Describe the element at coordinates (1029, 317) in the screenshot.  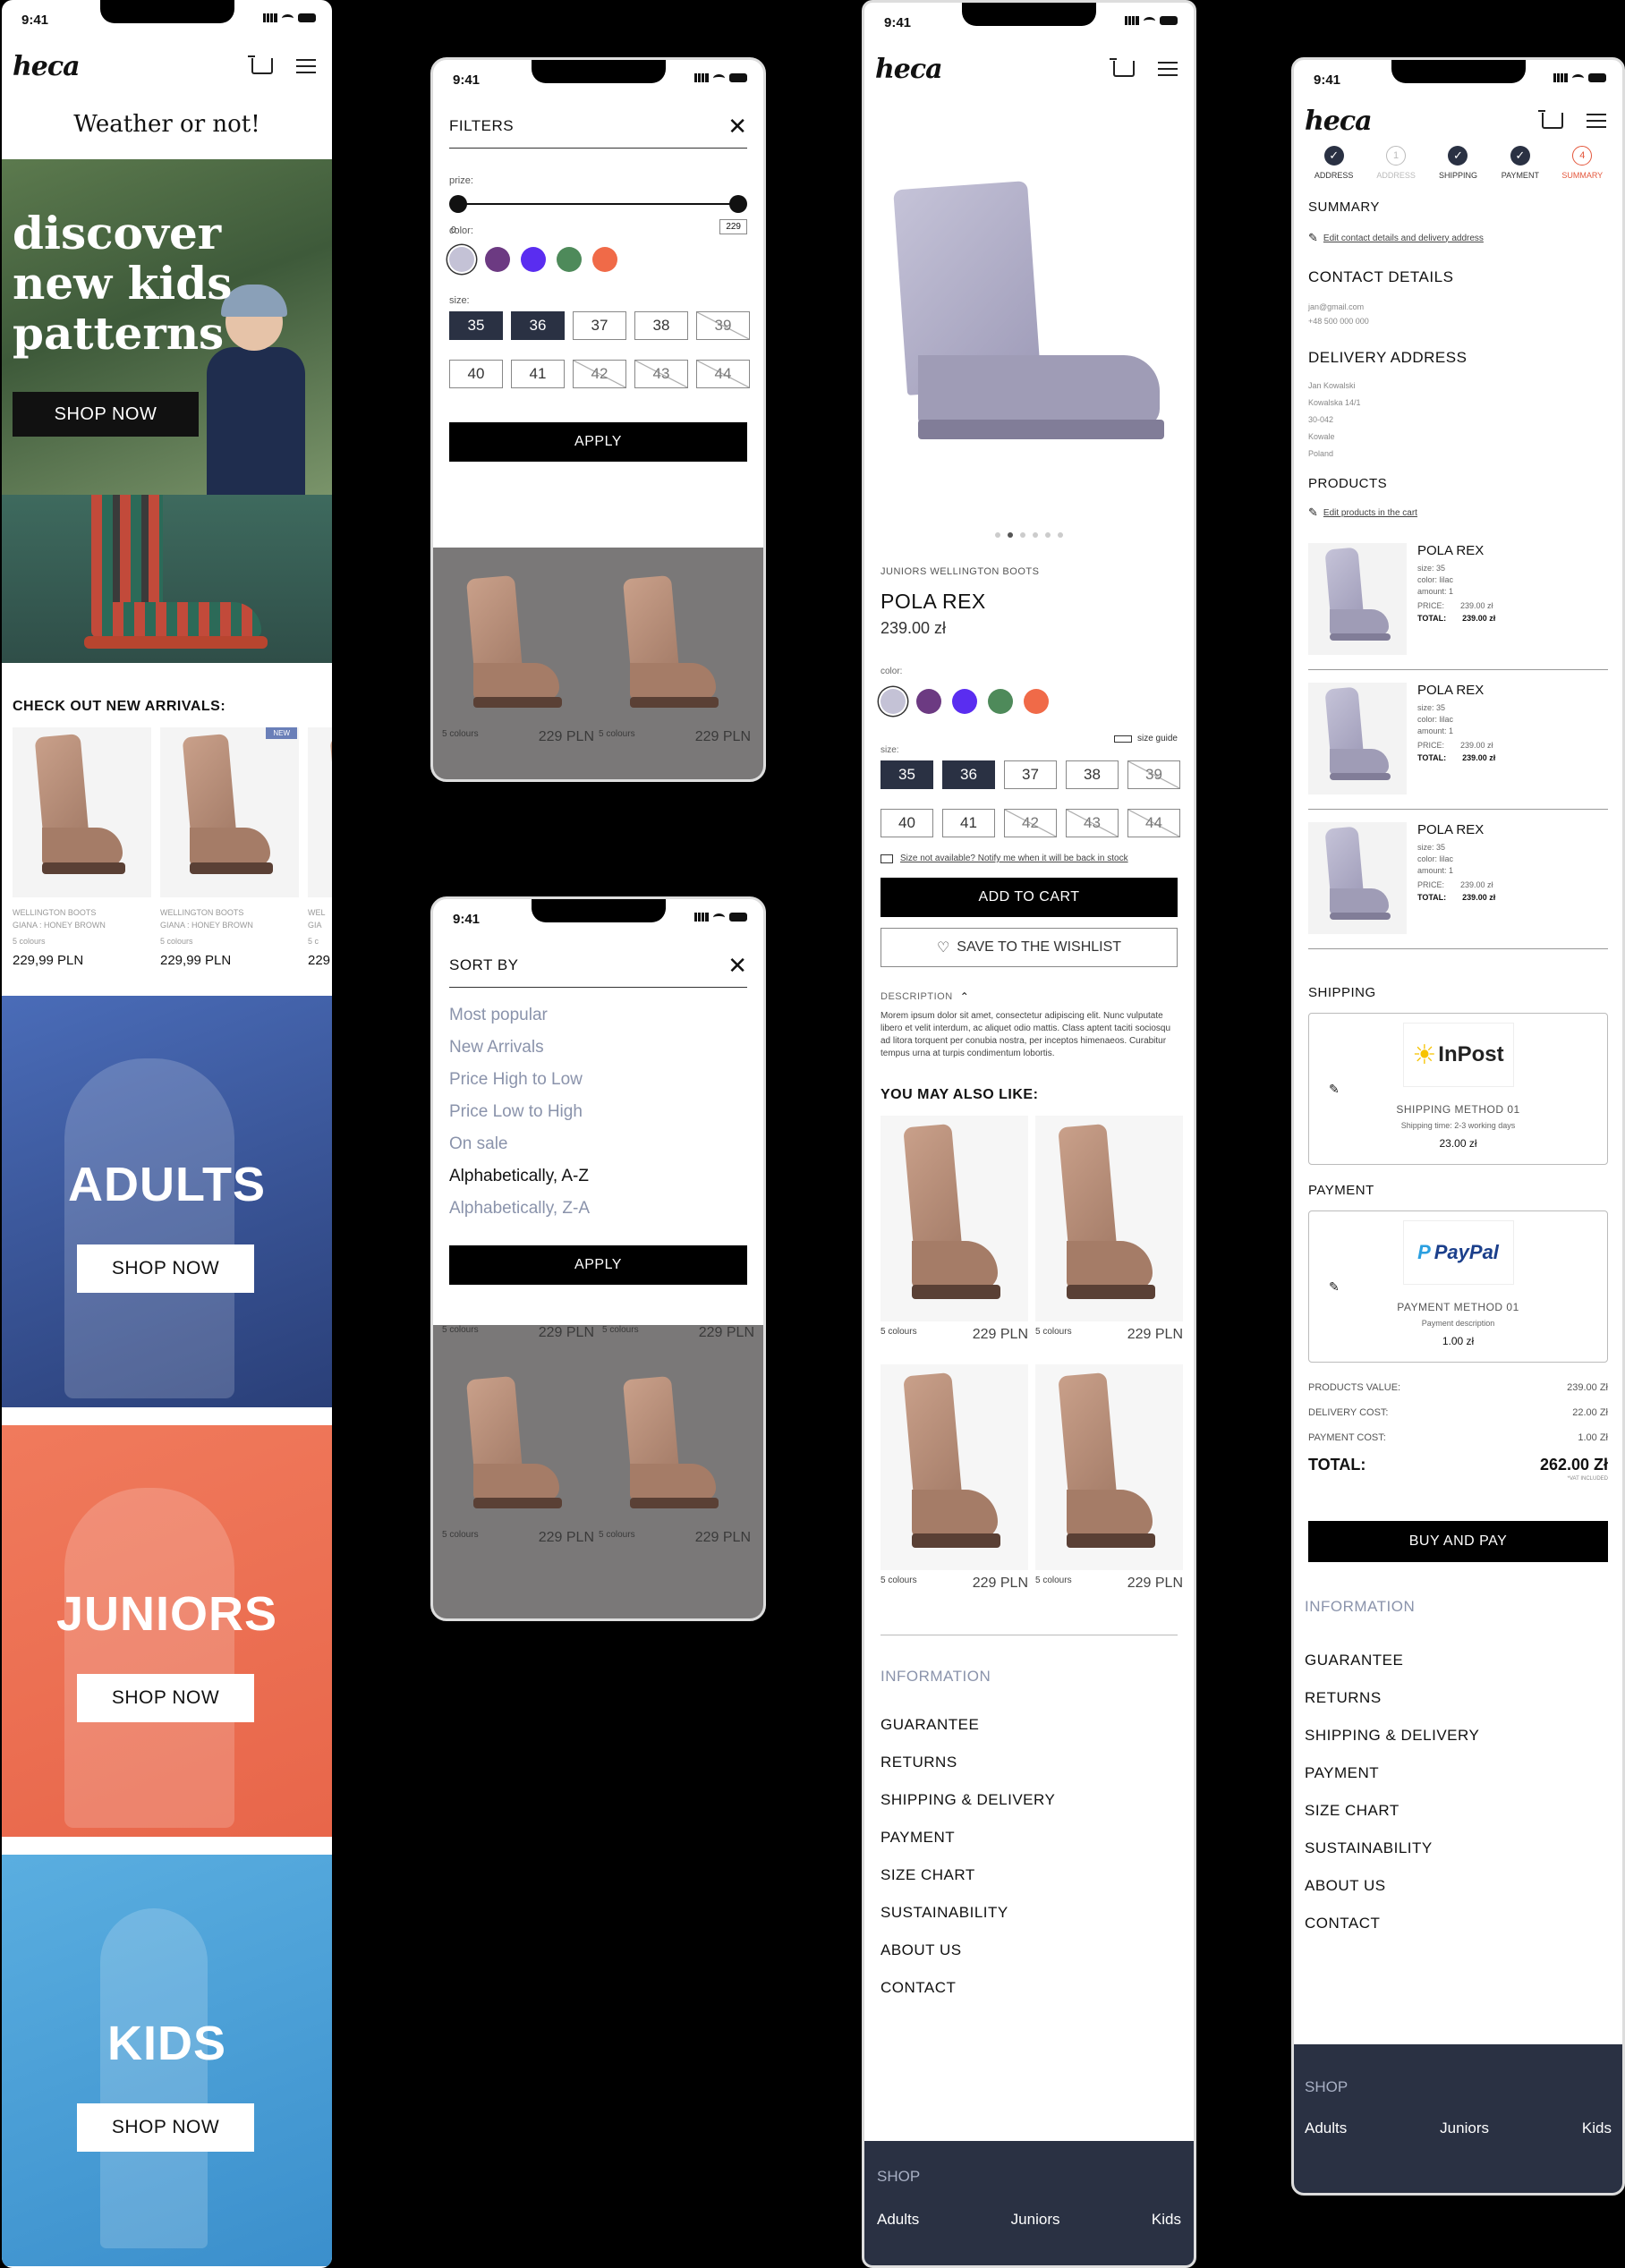
I see `product-image` at that location.